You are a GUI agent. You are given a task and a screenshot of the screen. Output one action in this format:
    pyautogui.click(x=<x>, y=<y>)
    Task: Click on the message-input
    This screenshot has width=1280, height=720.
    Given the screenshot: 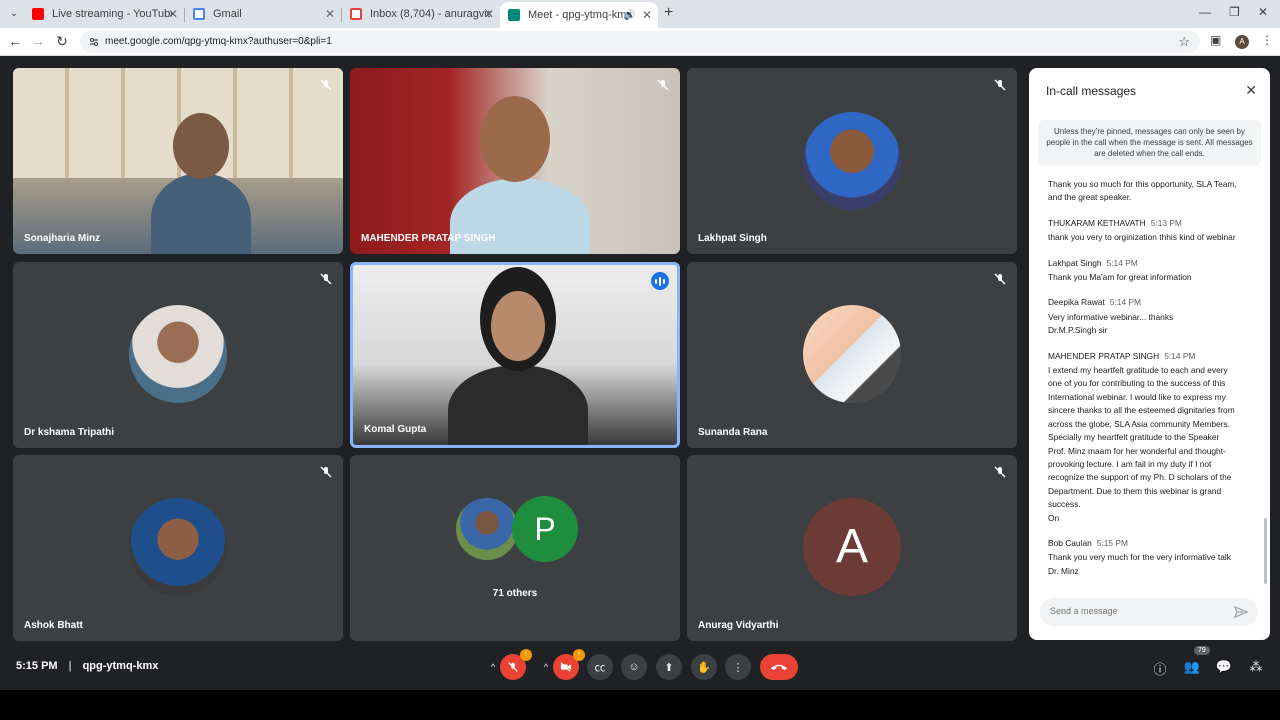 What is the action you would take?
    pyautogui.click(x=1135, y=611)
    